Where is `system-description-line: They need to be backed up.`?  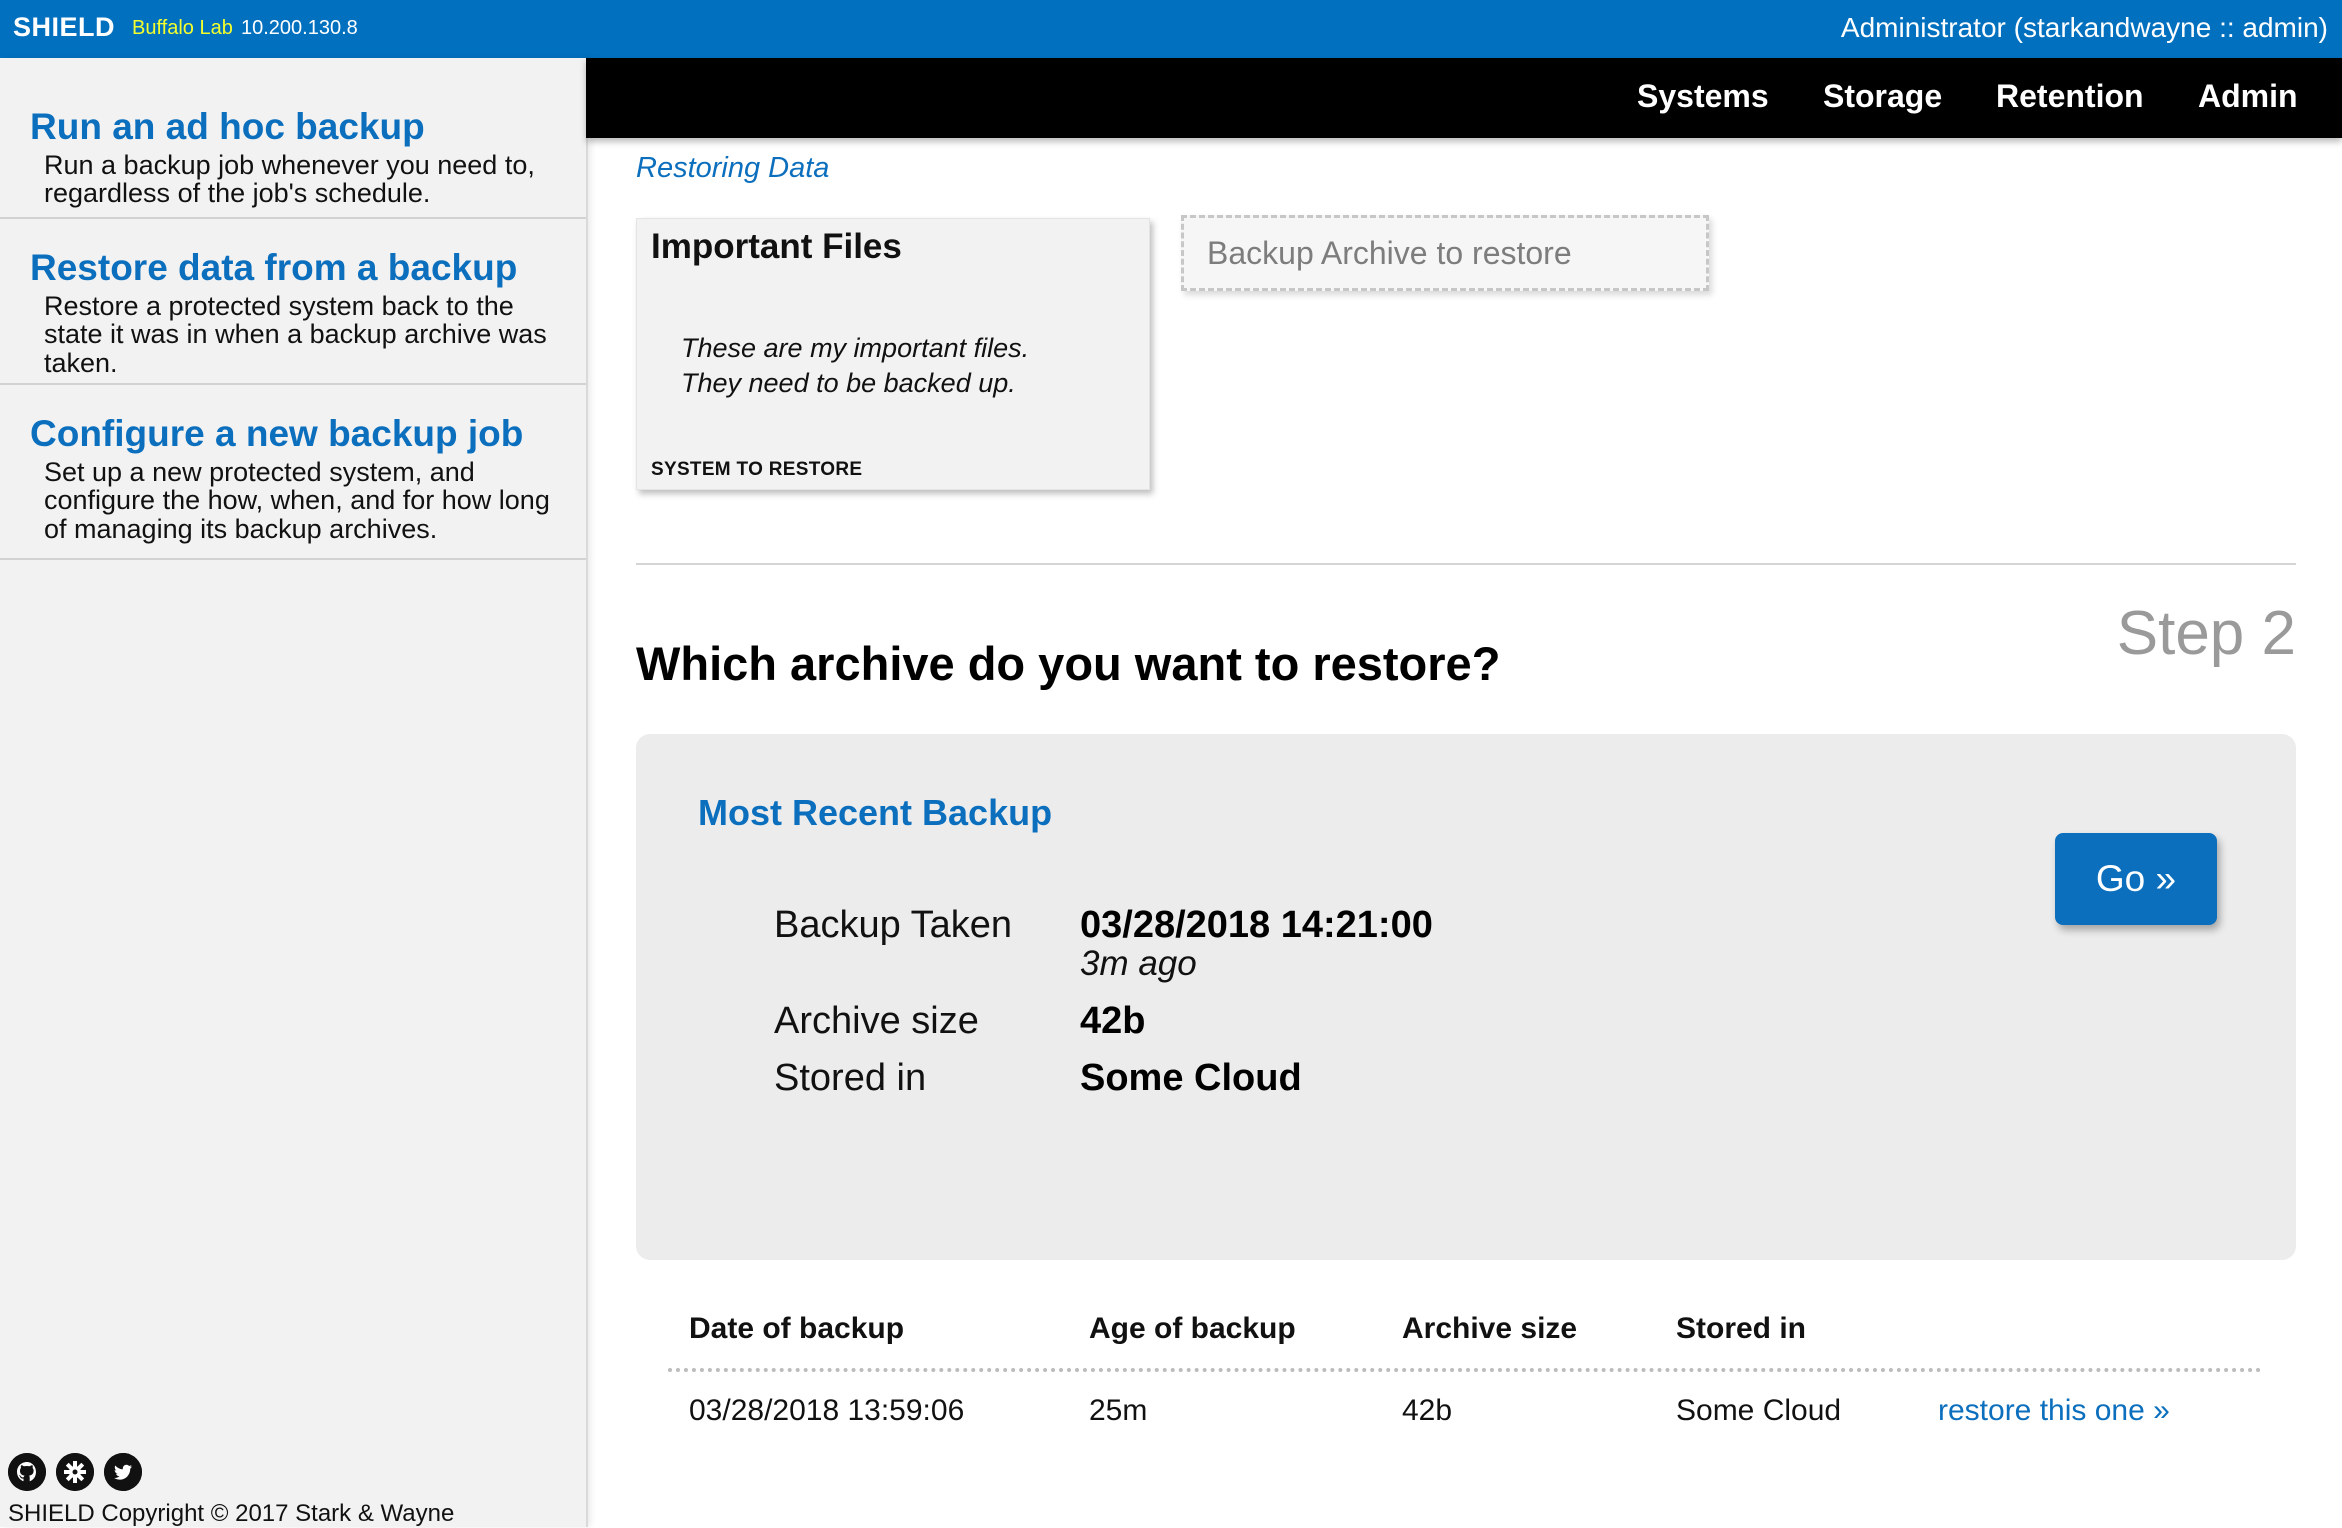 system-description-line: They need to be backed up. is located at coordinates (848, 383).